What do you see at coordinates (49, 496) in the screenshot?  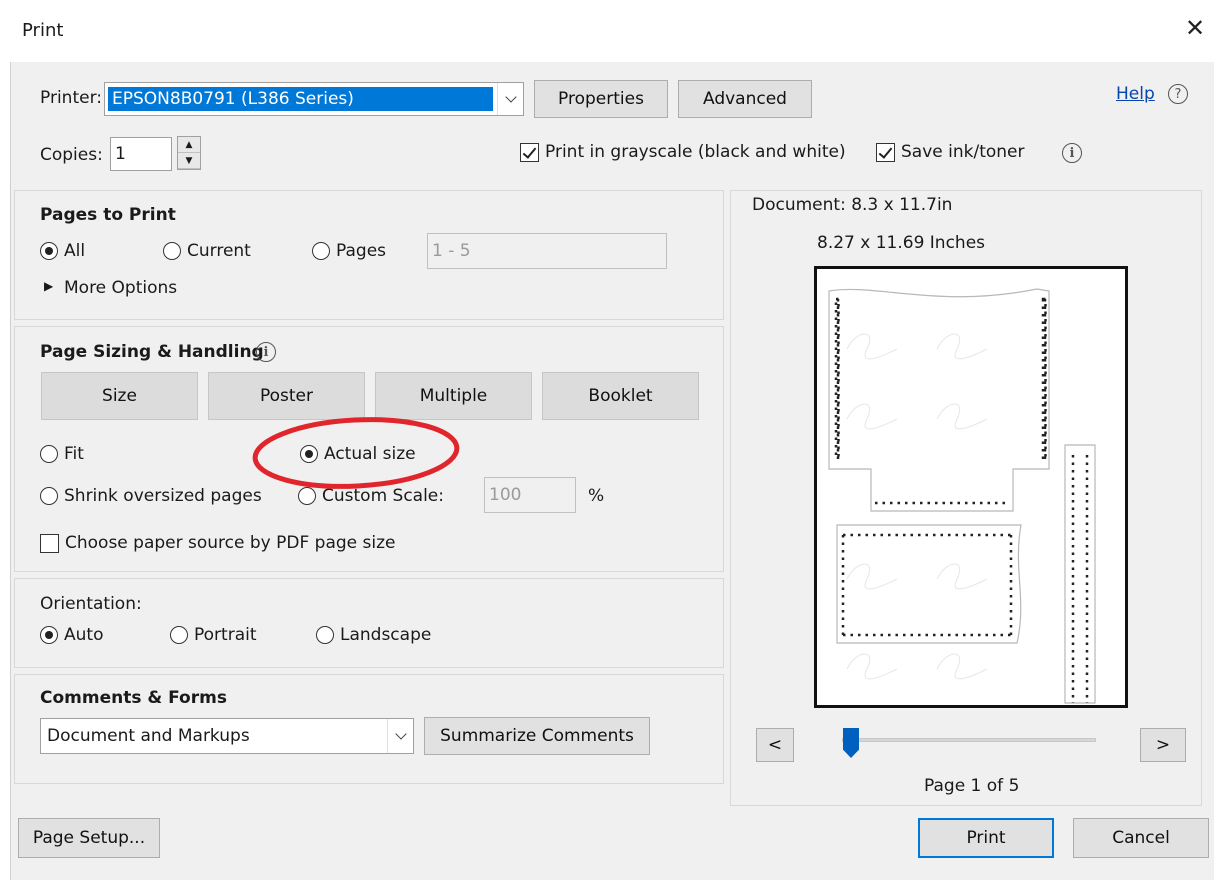 I see `radio-shrink-circle` at bounding box center [49, 496].